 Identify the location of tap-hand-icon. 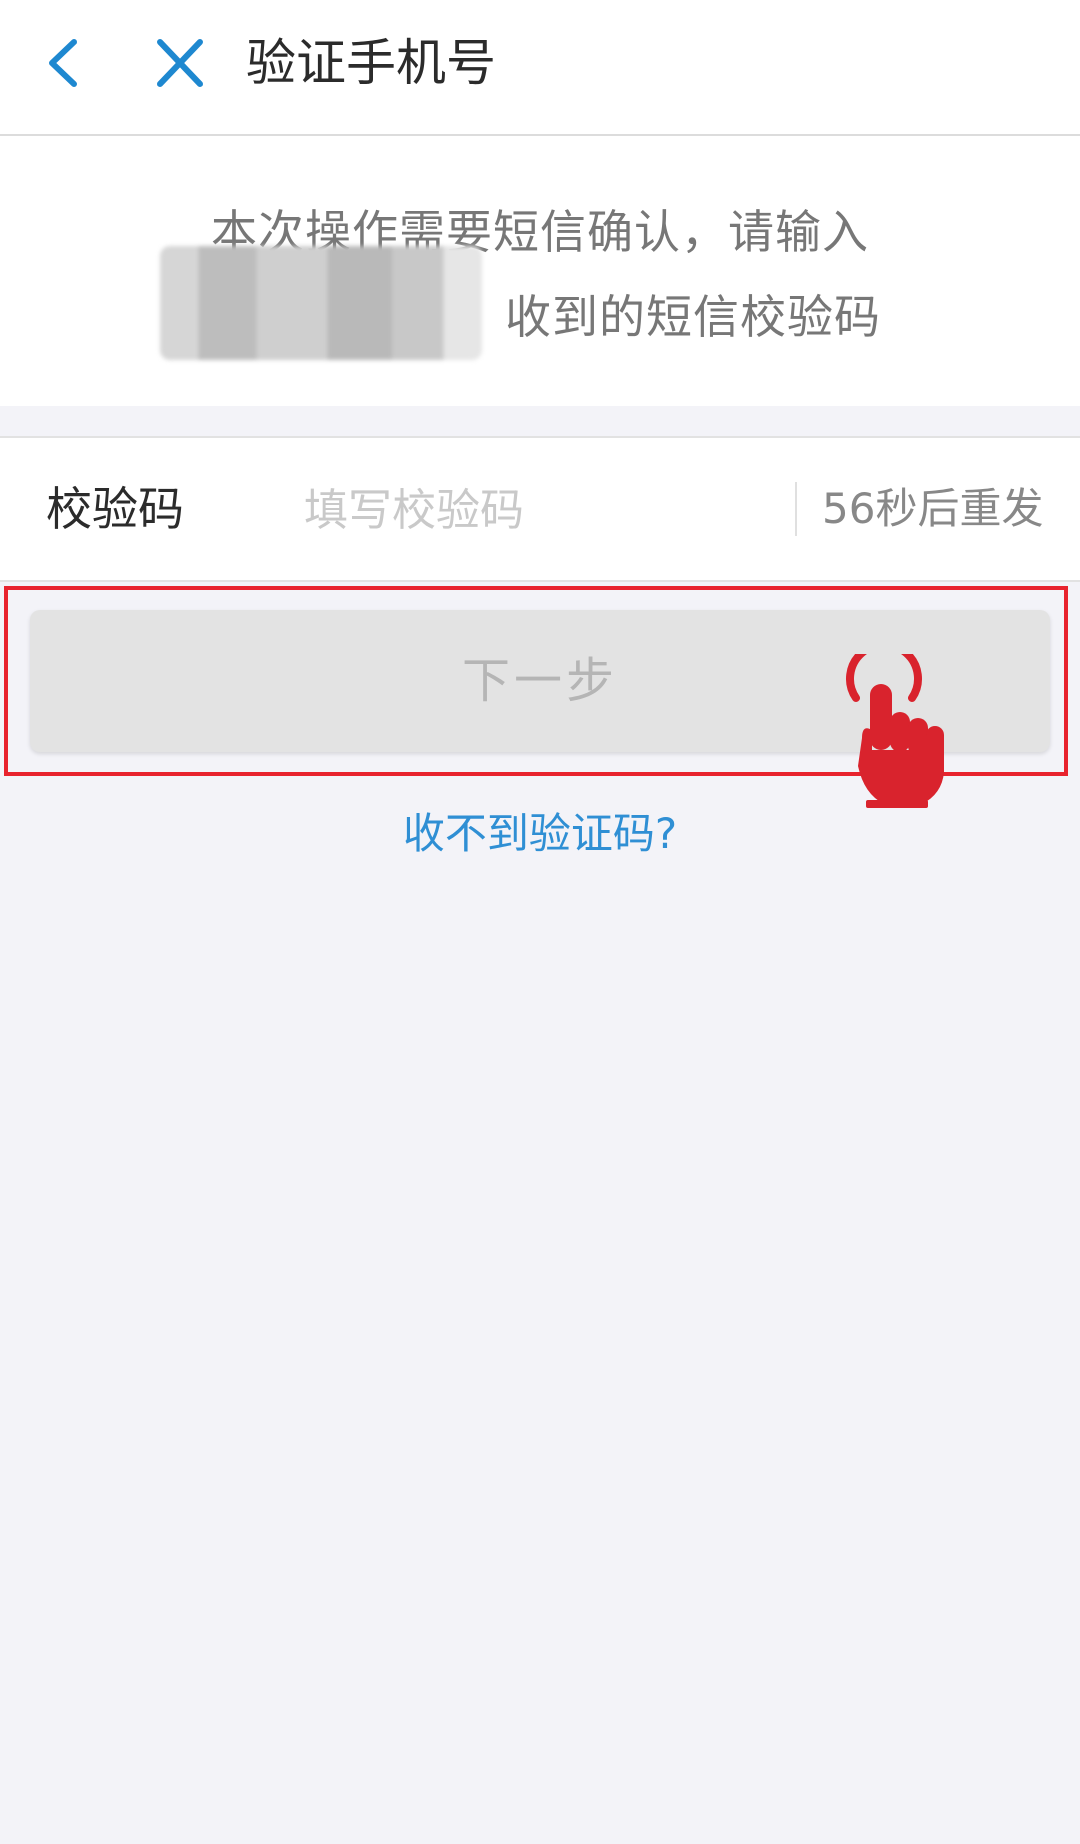
(895, 731).